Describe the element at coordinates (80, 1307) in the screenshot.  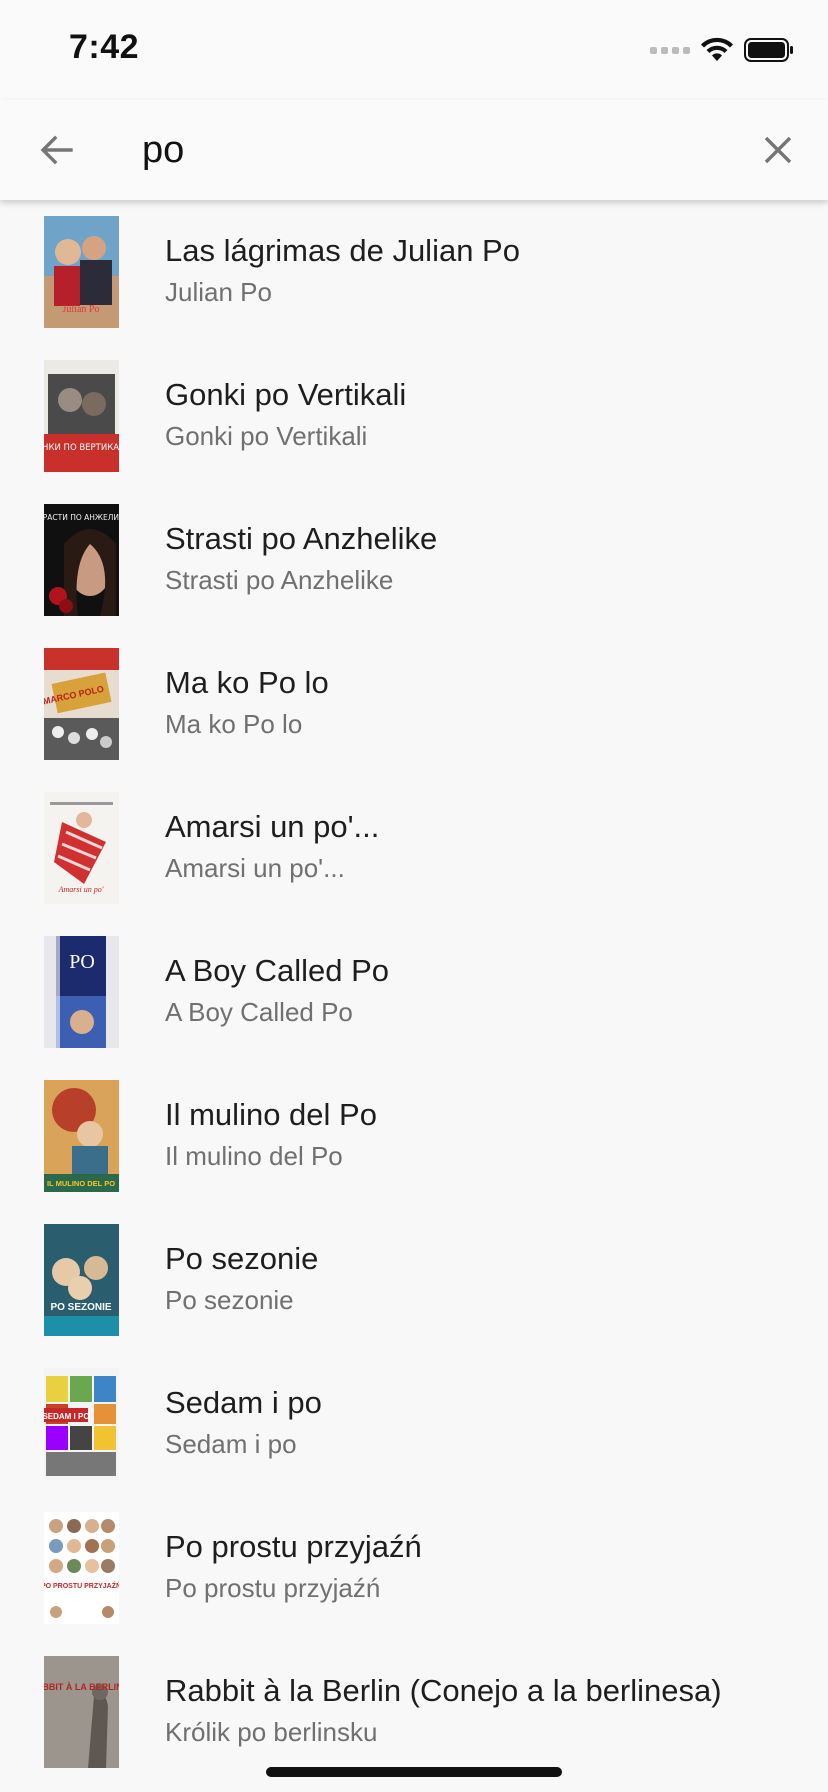
I see `poster-title: PO SEZONIE` at that location.